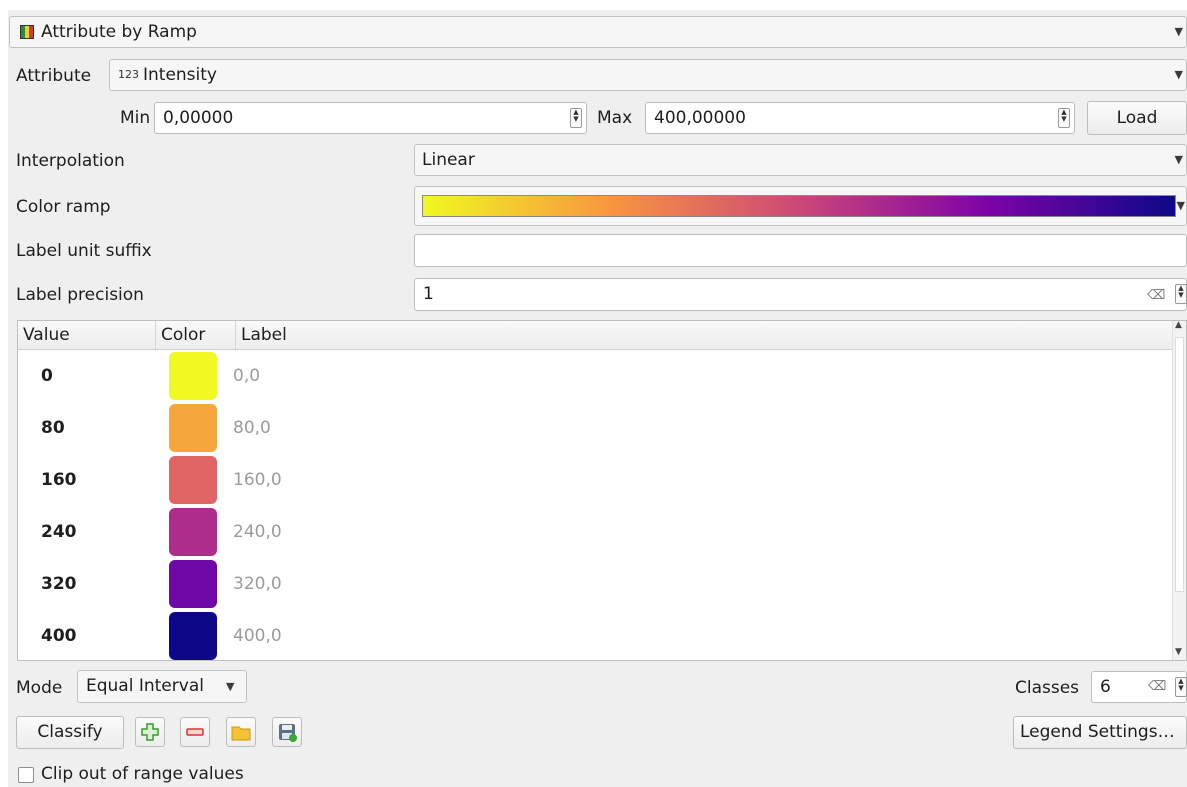 This screenshot has width=1187, height=787. I want to click on table-row: 240 240,0, so click(596, 532).